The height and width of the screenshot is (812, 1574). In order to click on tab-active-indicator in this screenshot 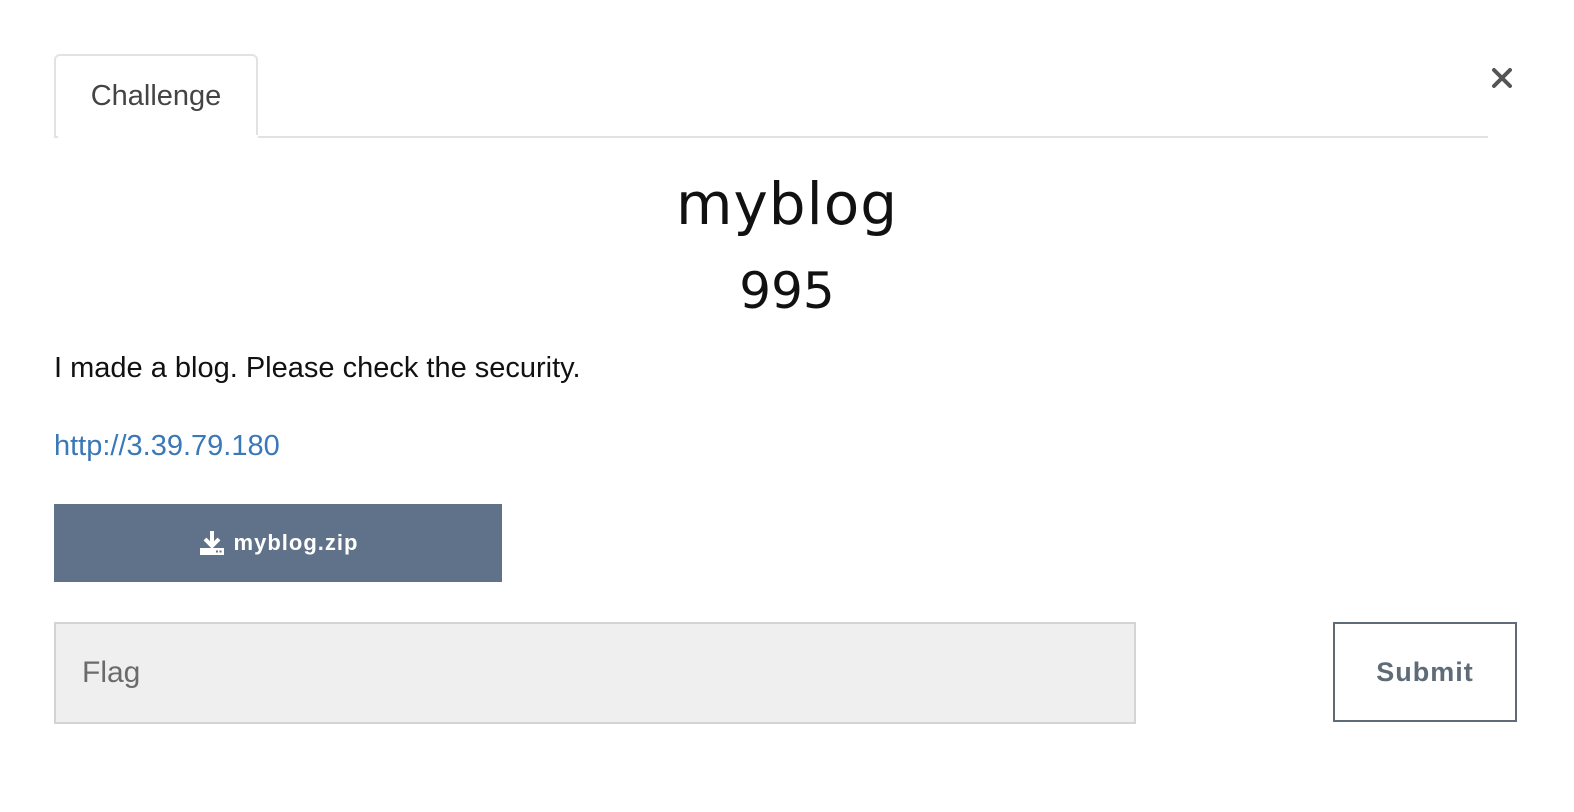, I will do `click(158, 136)`.